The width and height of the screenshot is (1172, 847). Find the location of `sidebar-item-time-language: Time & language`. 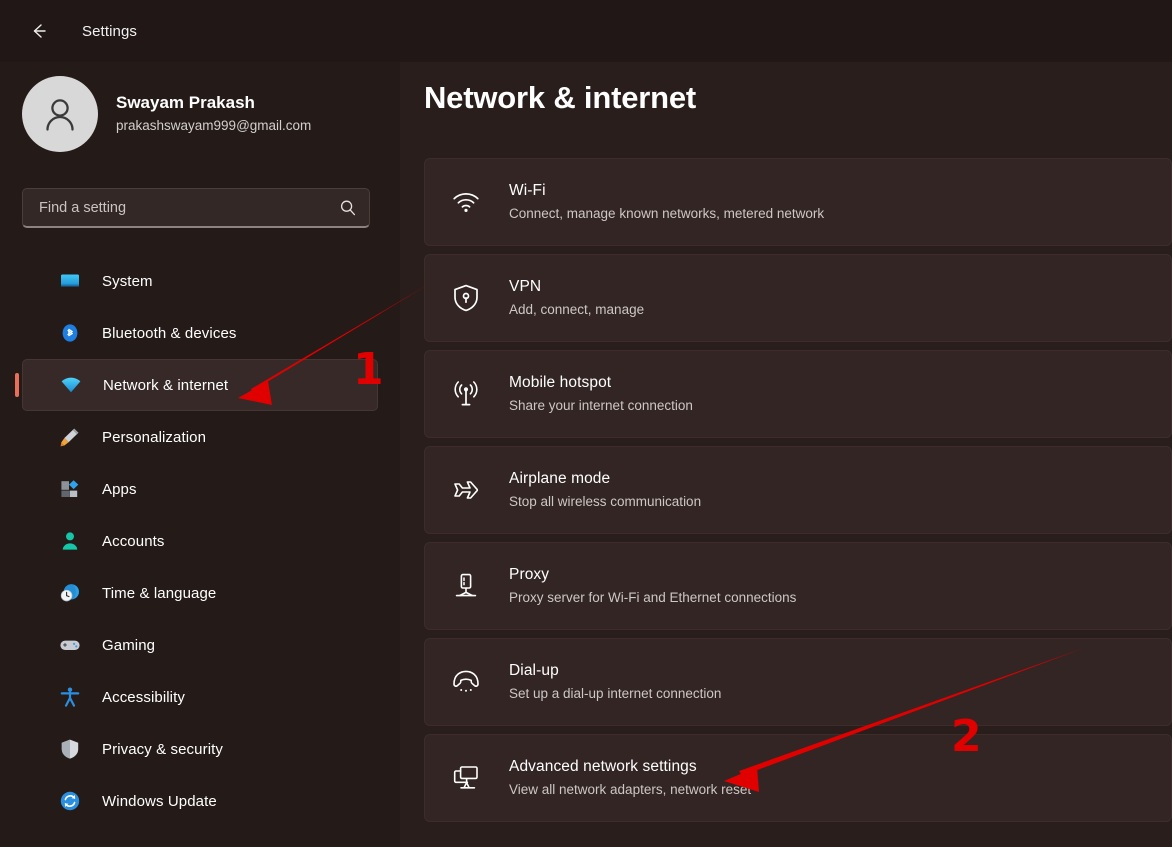

sidebar-item-time-language: Time & language is located at coordinates (200, 593).